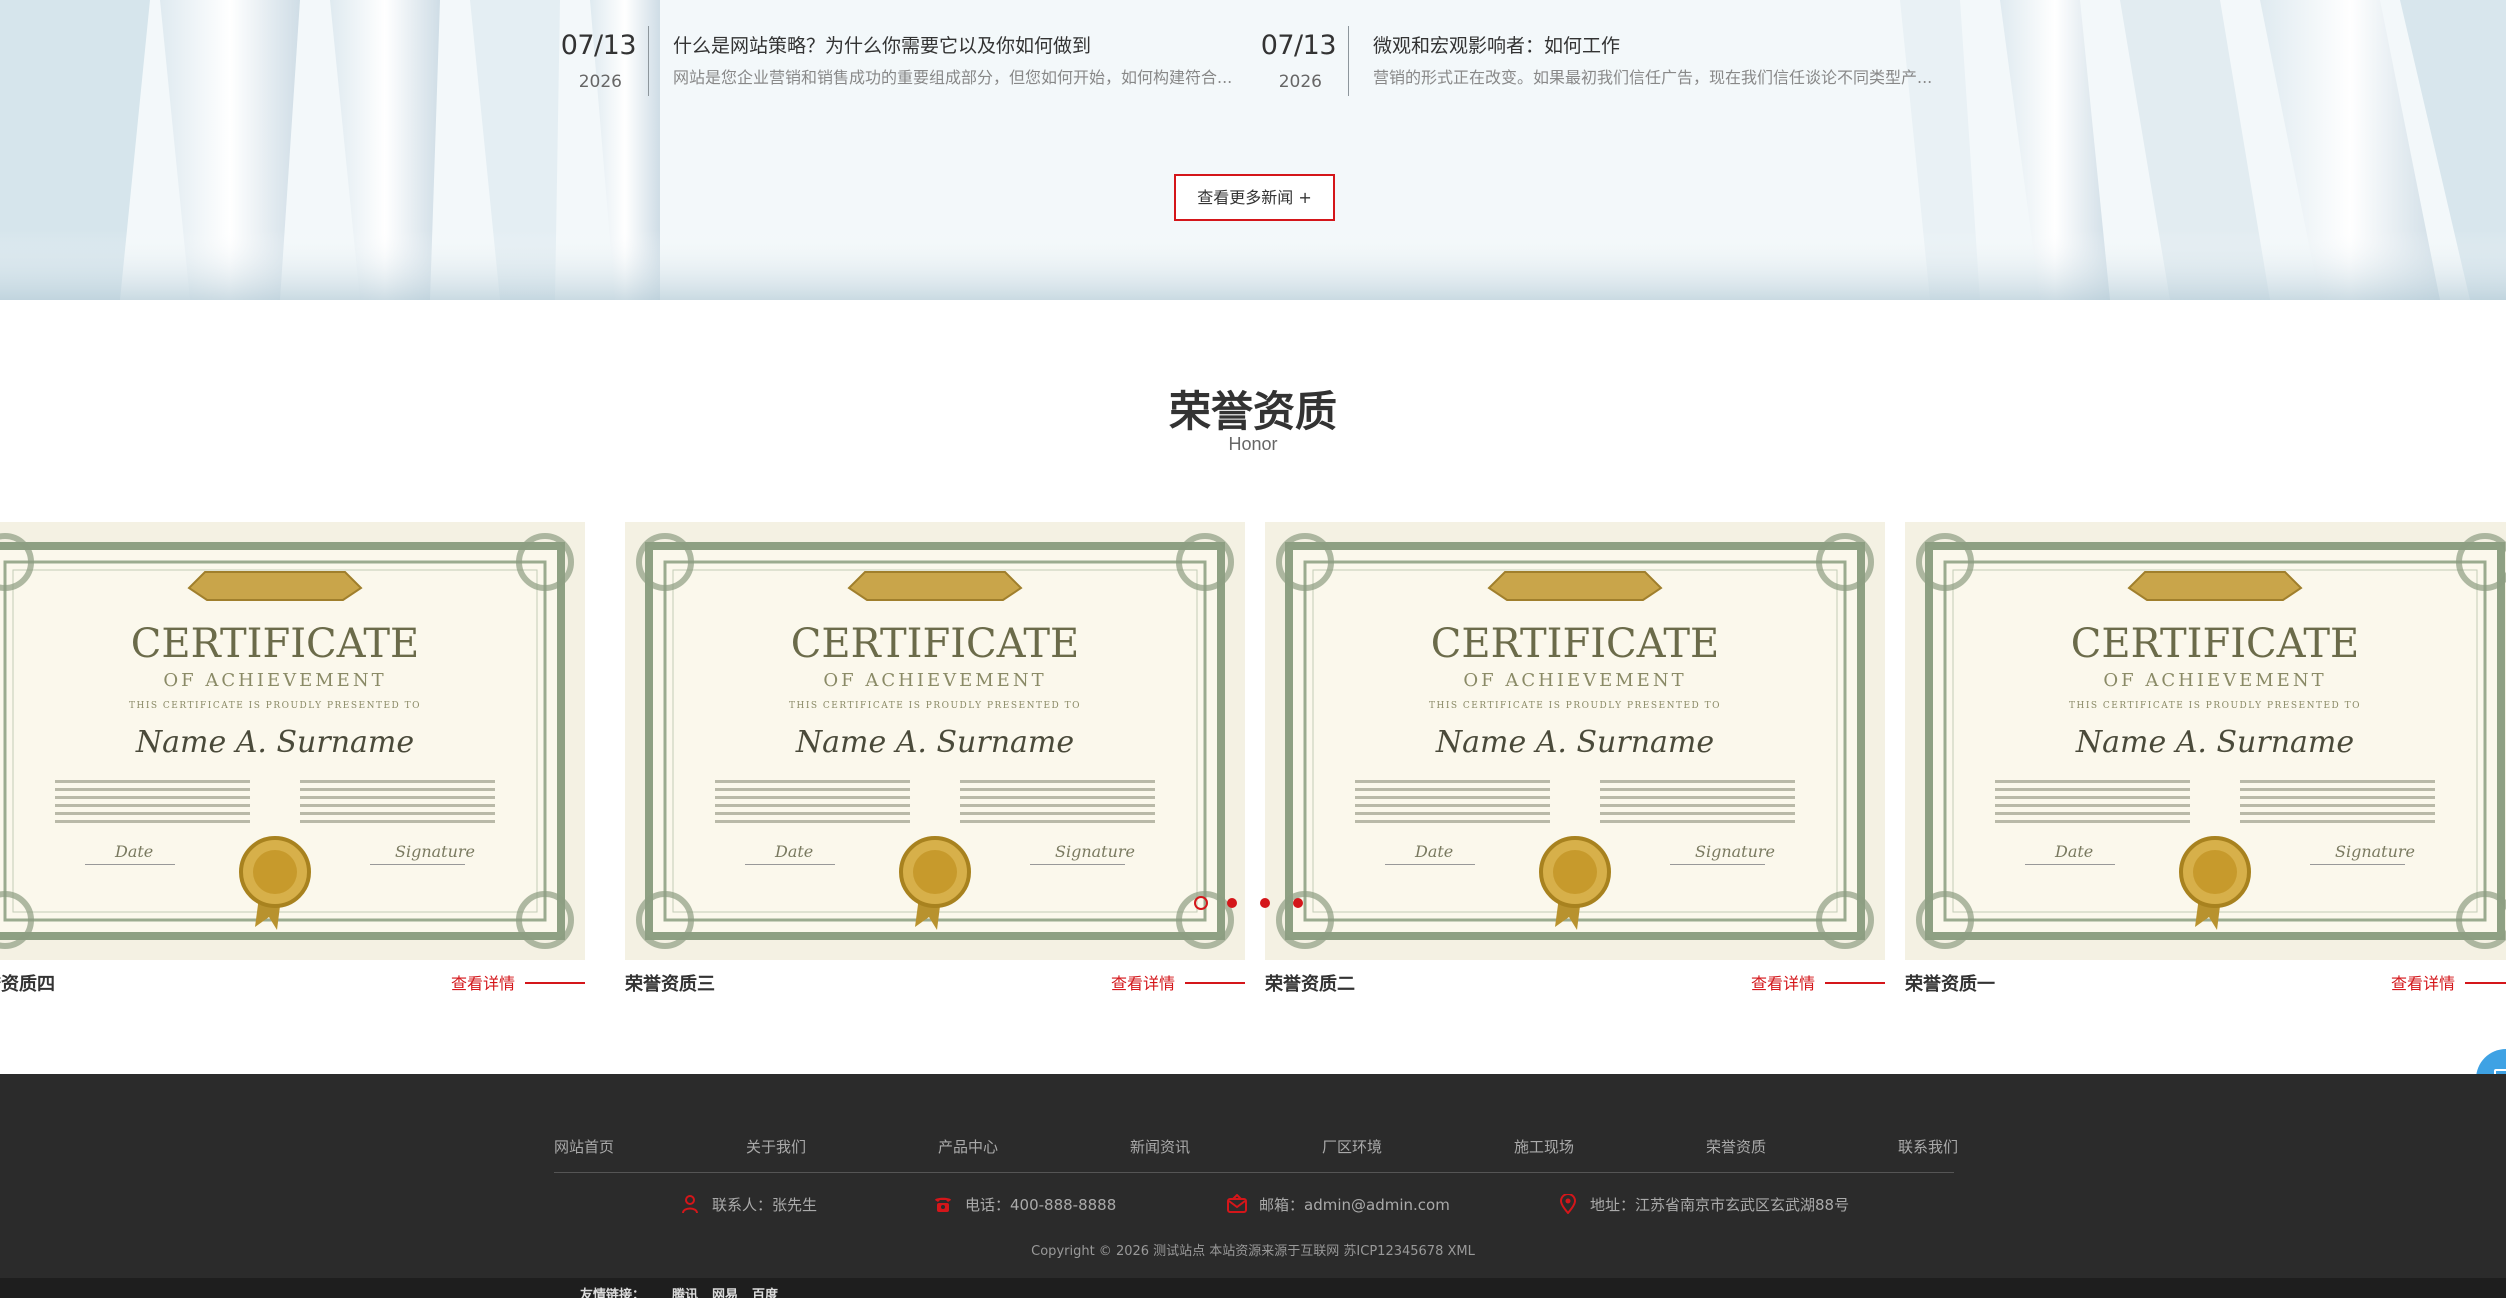 This screenshot has width=2506, height=1298. What do you see at coordinates (1568, 1204) in the screenshot?
I see `location-pin-icon` at bounding box center [1568, 1204].